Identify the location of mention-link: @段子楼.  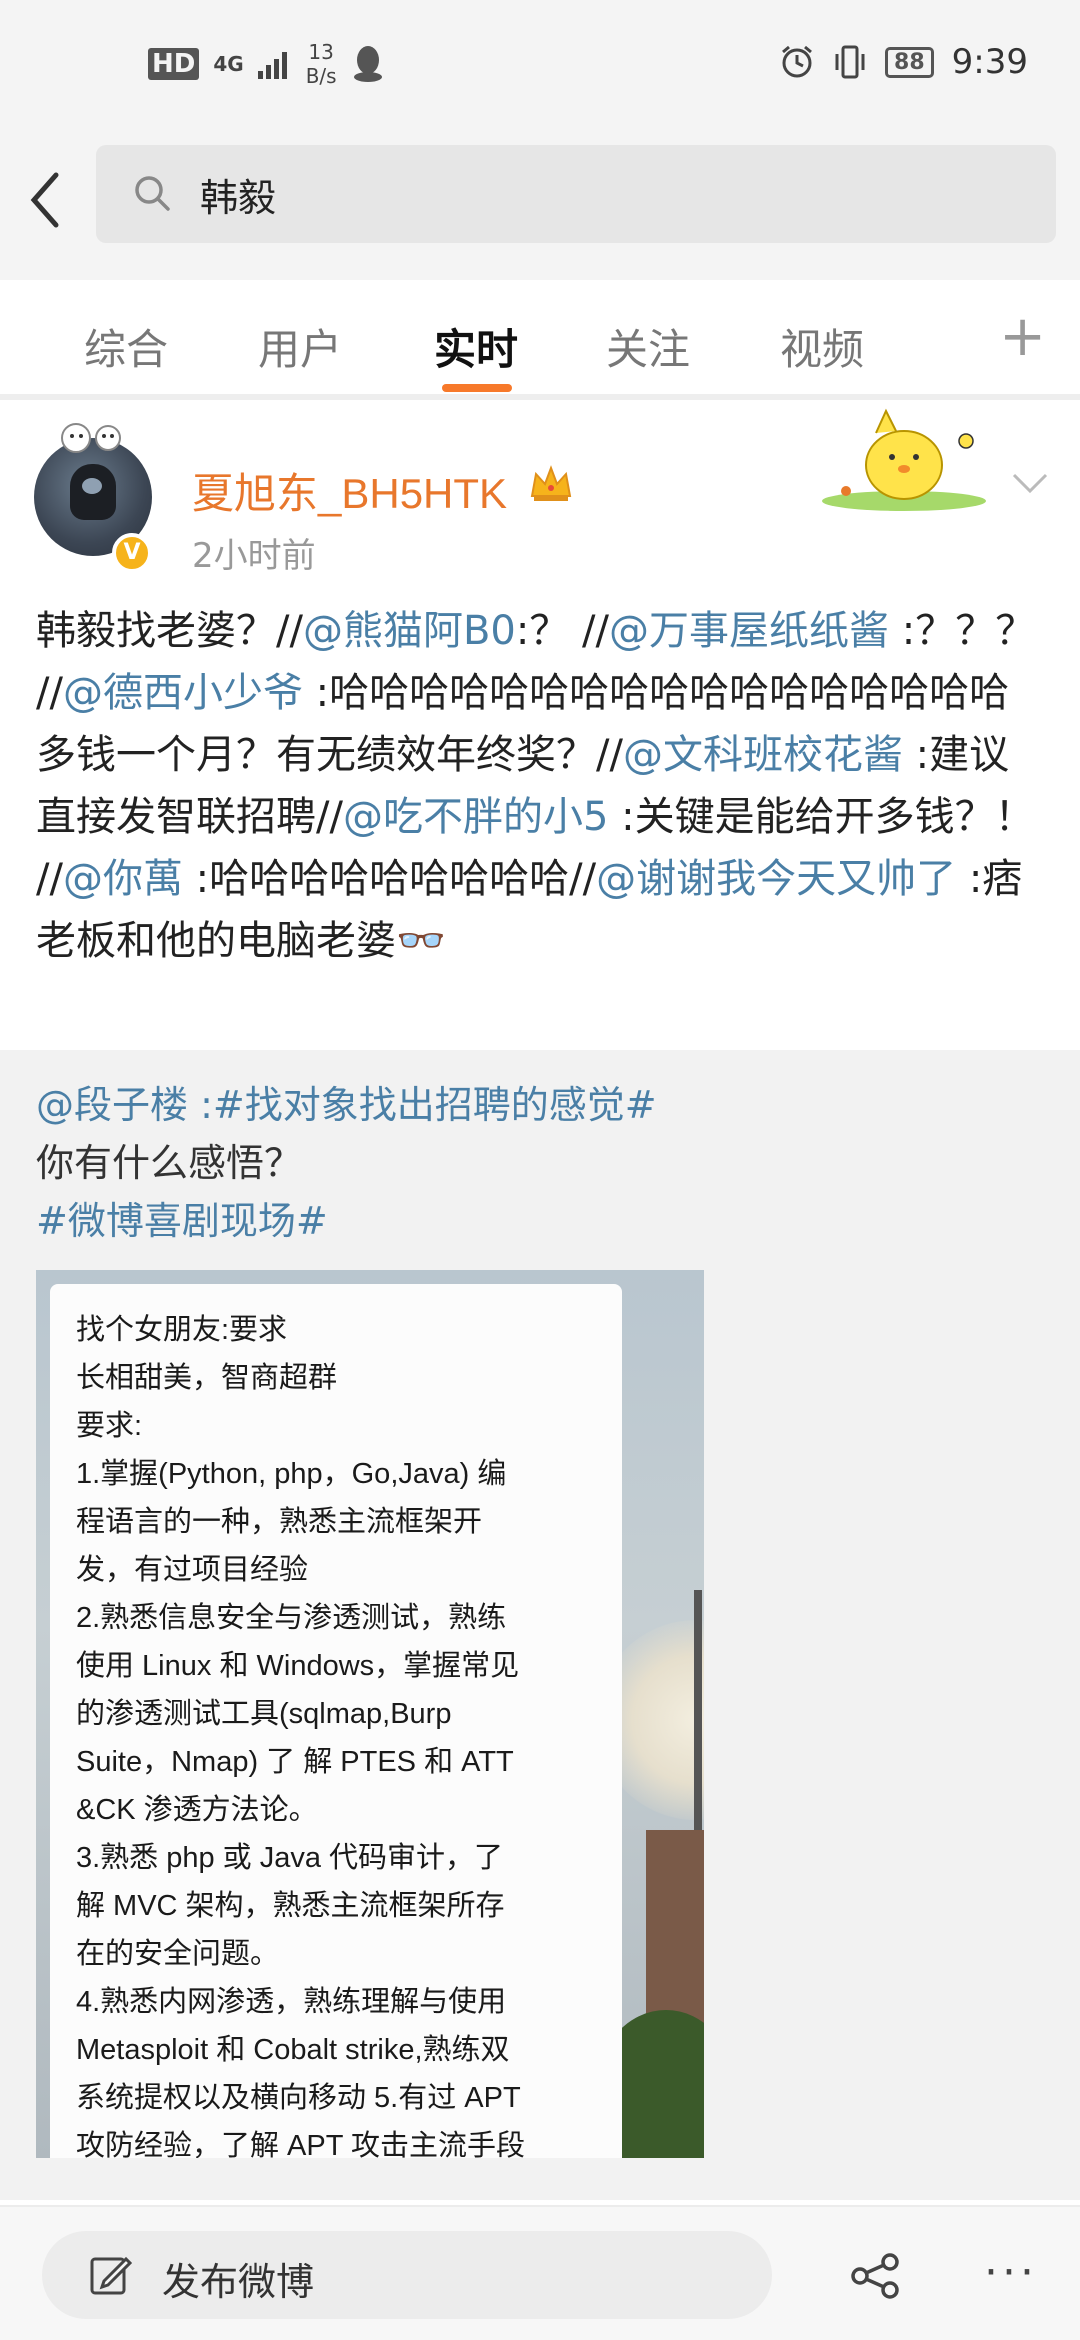
(112, 1105).